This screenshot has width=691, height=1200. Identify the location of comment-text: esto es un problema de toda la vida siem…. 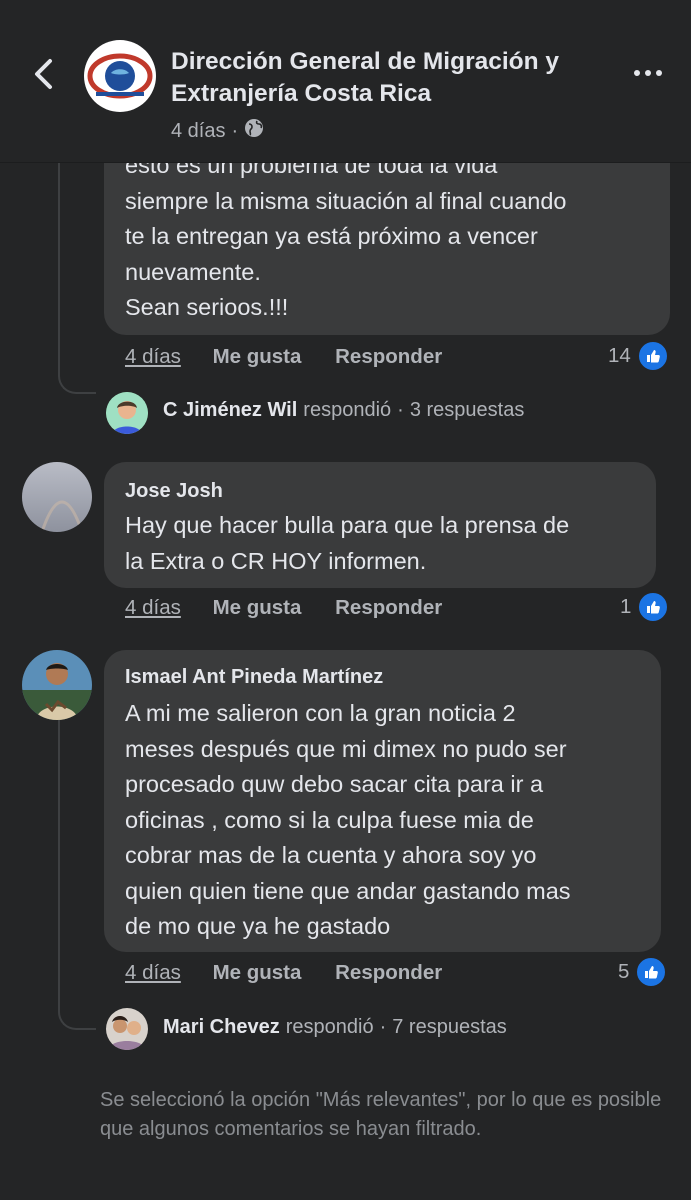
(346, 236).